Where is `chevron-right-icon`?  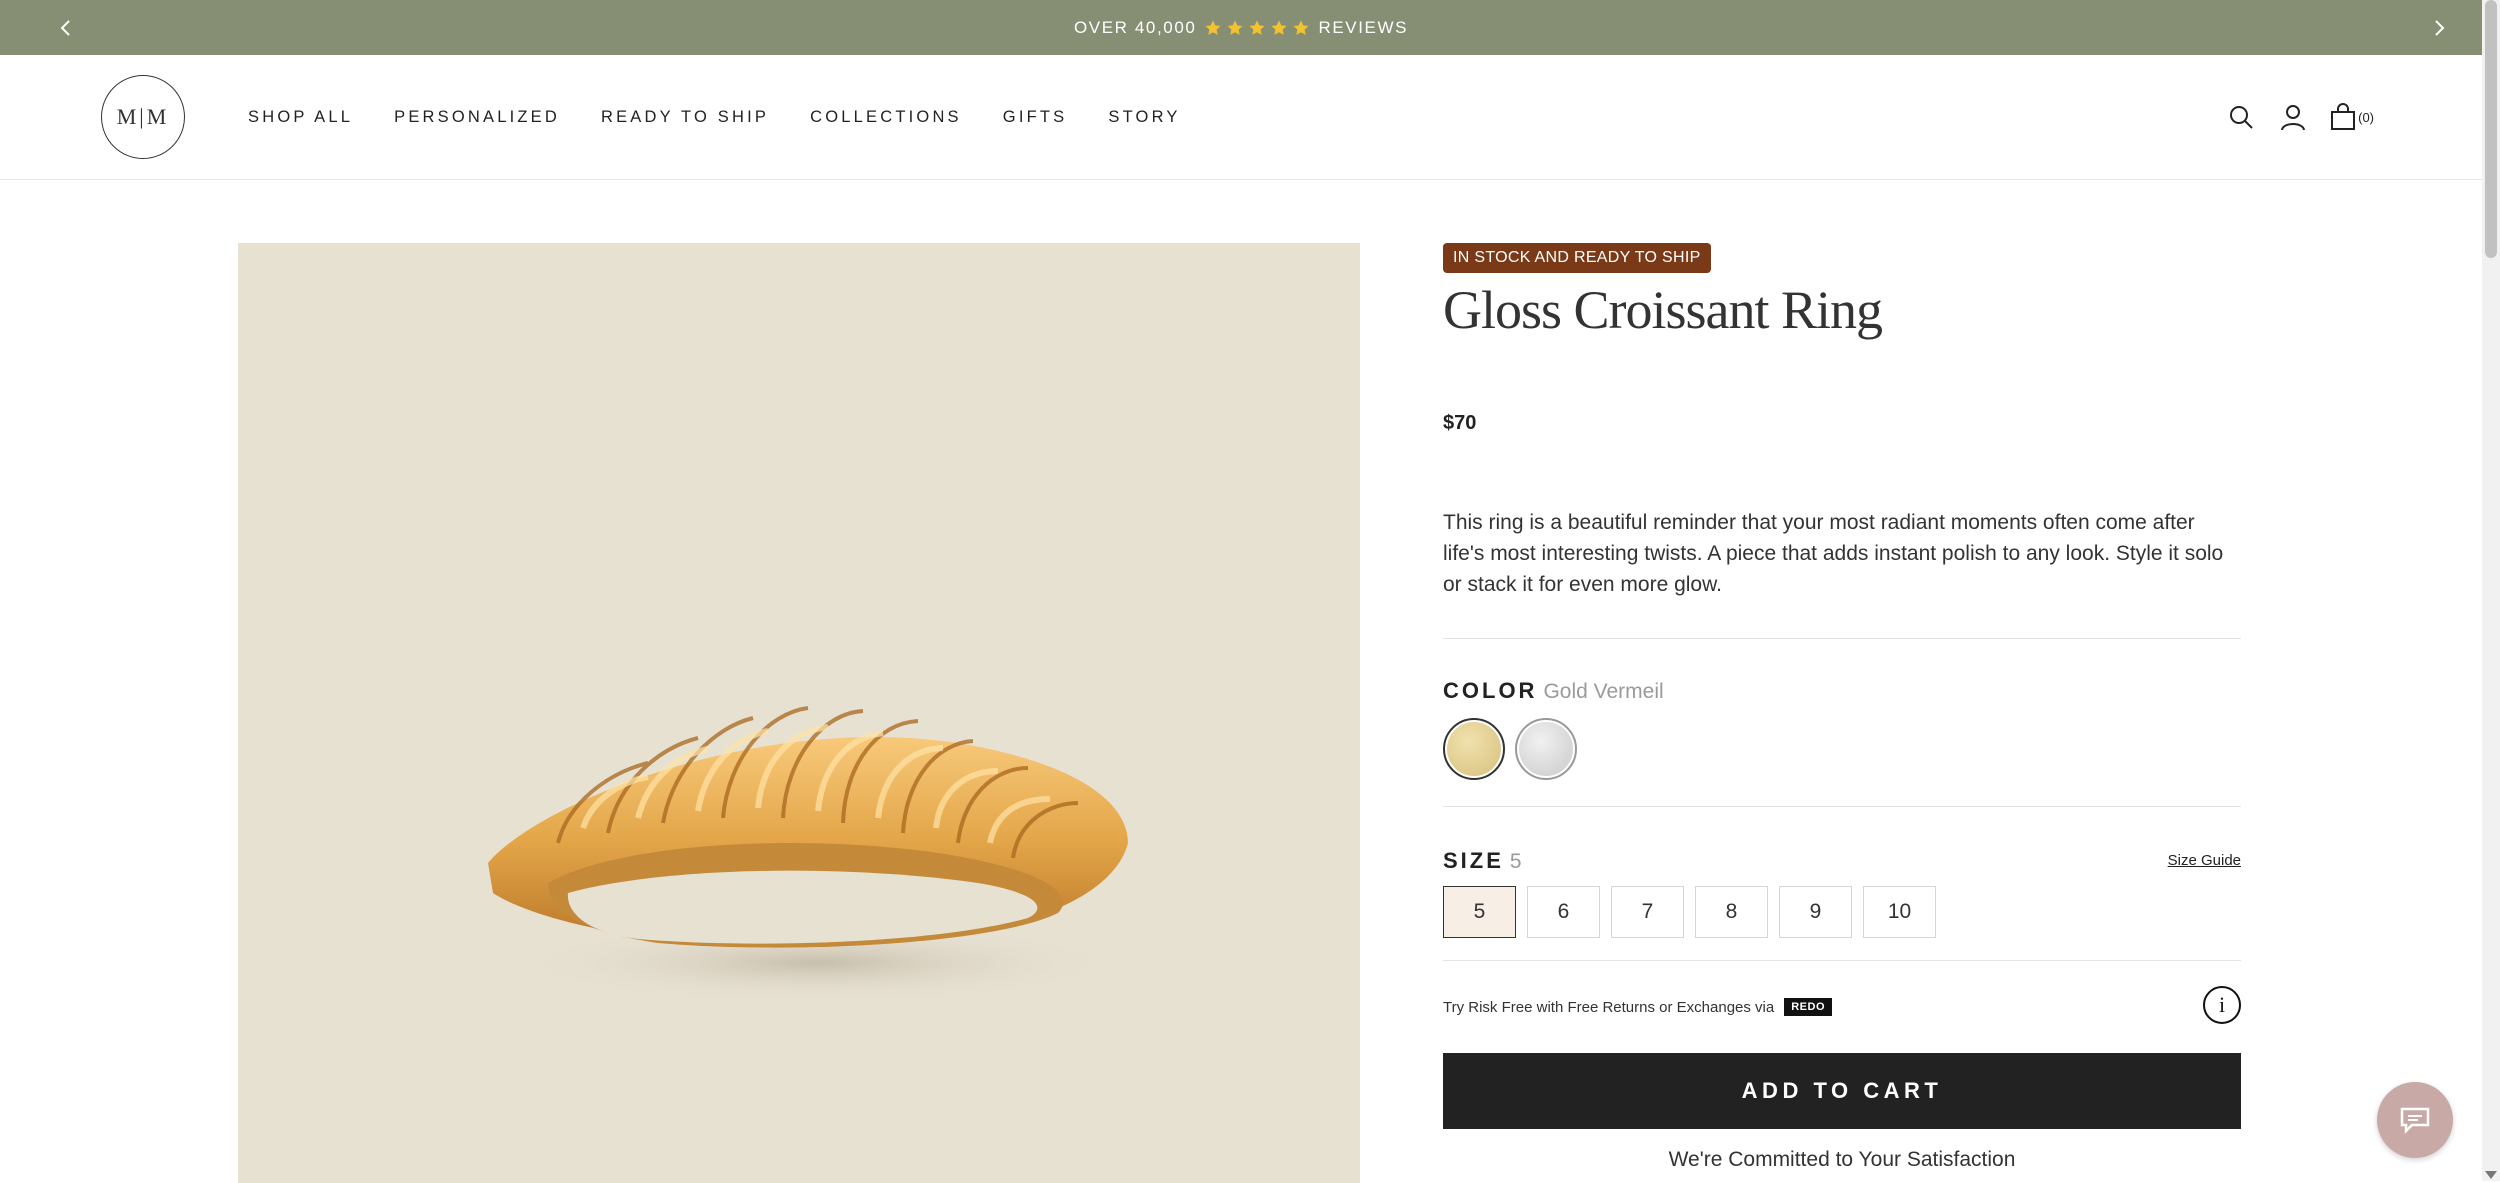
chevron-right-icon is located at coordinates (2439, 27).